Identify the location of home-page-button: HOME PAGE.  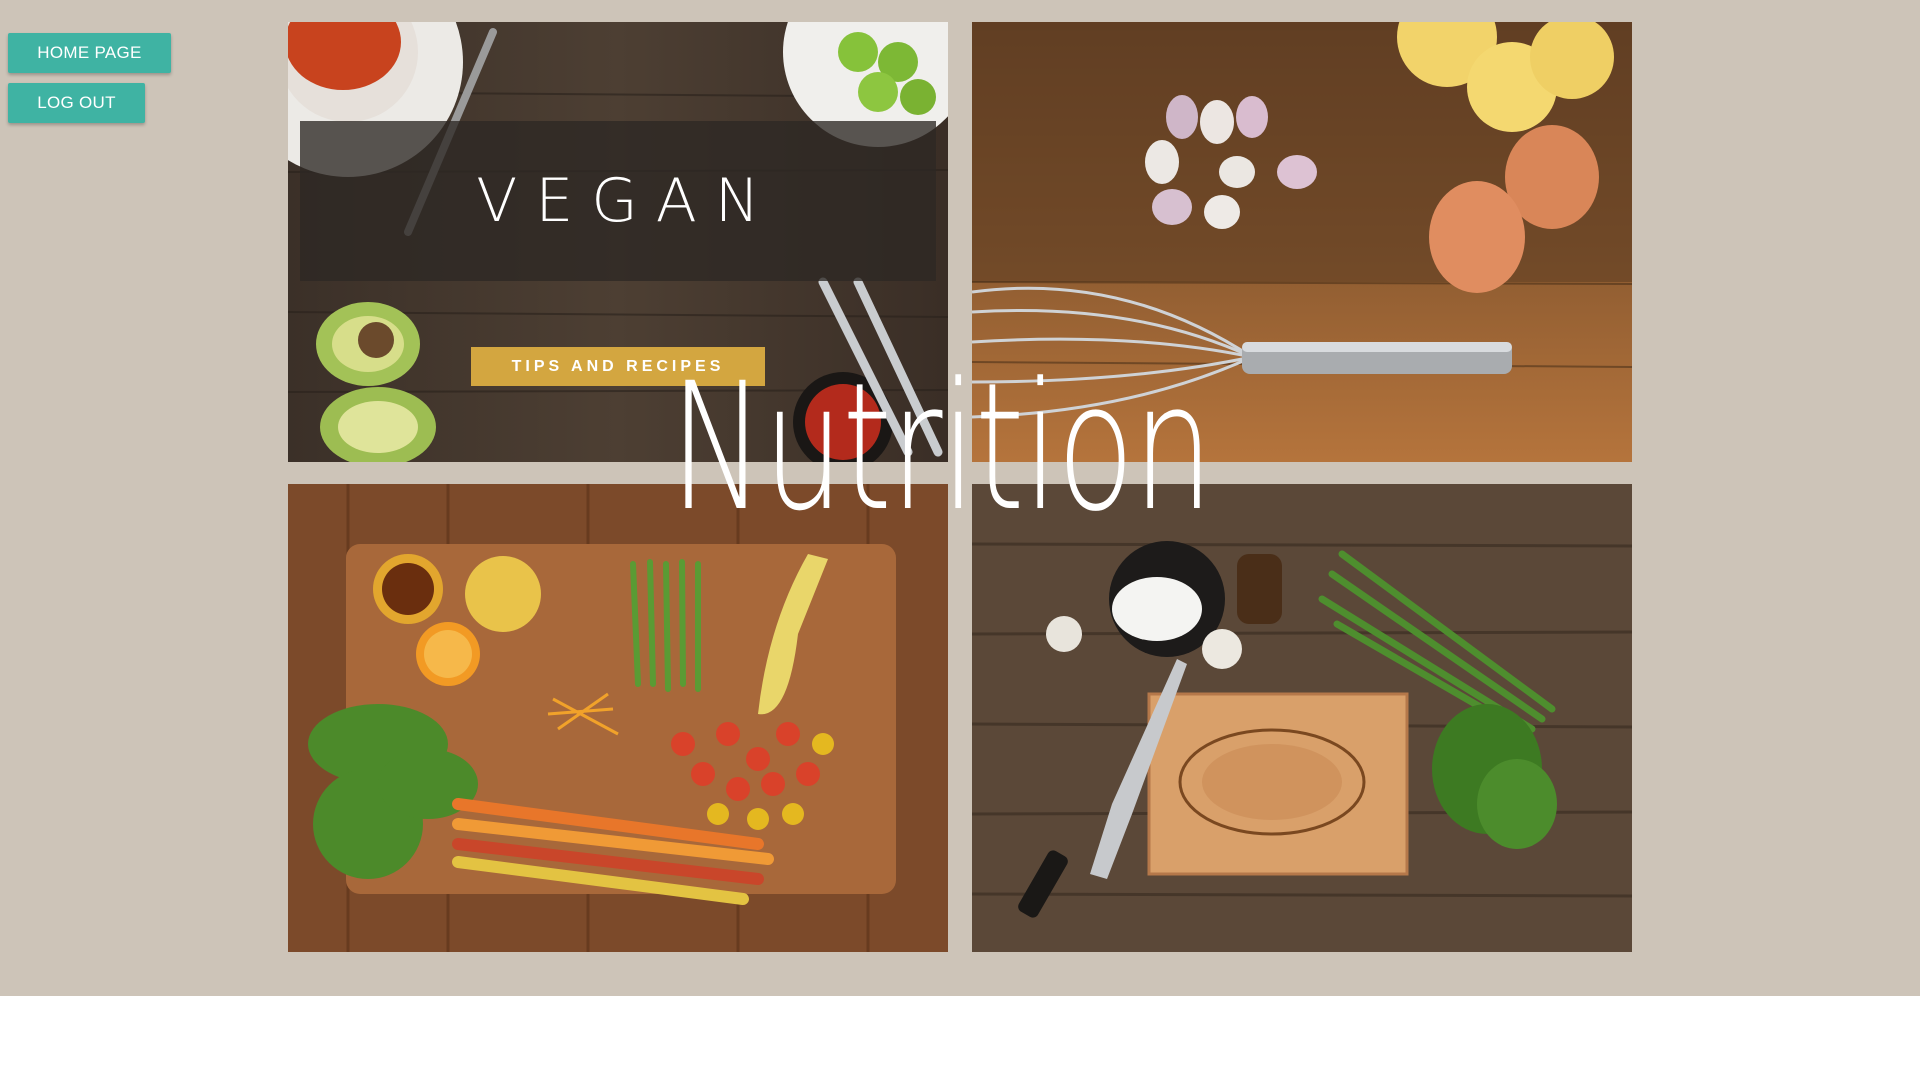
(89, 53).